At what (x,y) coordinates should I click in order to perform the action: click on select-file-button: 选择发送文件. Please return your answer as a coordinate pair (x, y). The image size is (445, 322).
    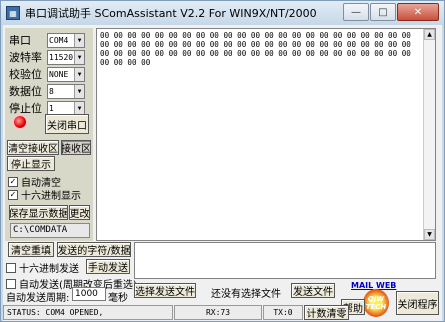
    Looking at the image, I should click on (165, 290).